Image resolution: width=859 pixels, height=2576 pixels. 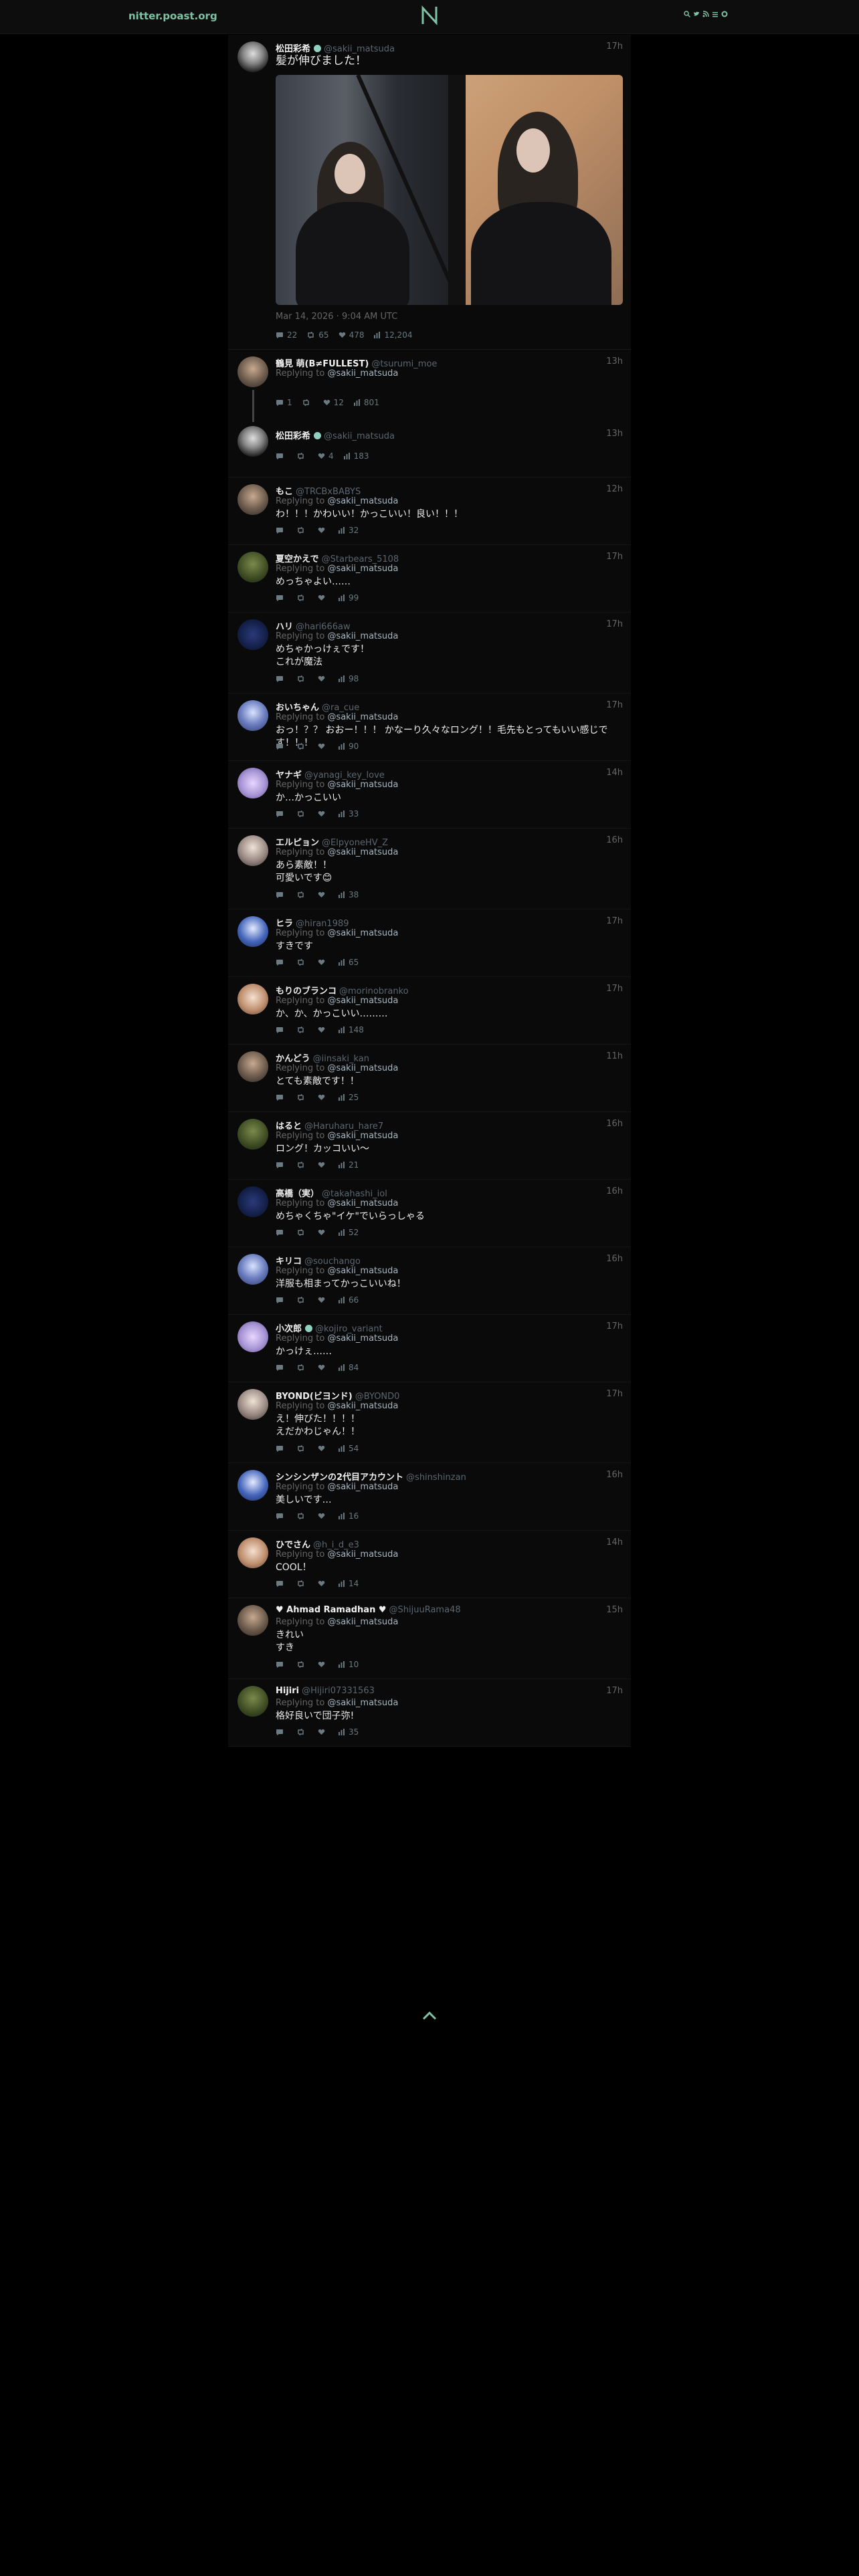 What do you see at coordinates (348, 1367) in the screenshot?
I see `views-stat: 84` at bounding box center [348, 1367].